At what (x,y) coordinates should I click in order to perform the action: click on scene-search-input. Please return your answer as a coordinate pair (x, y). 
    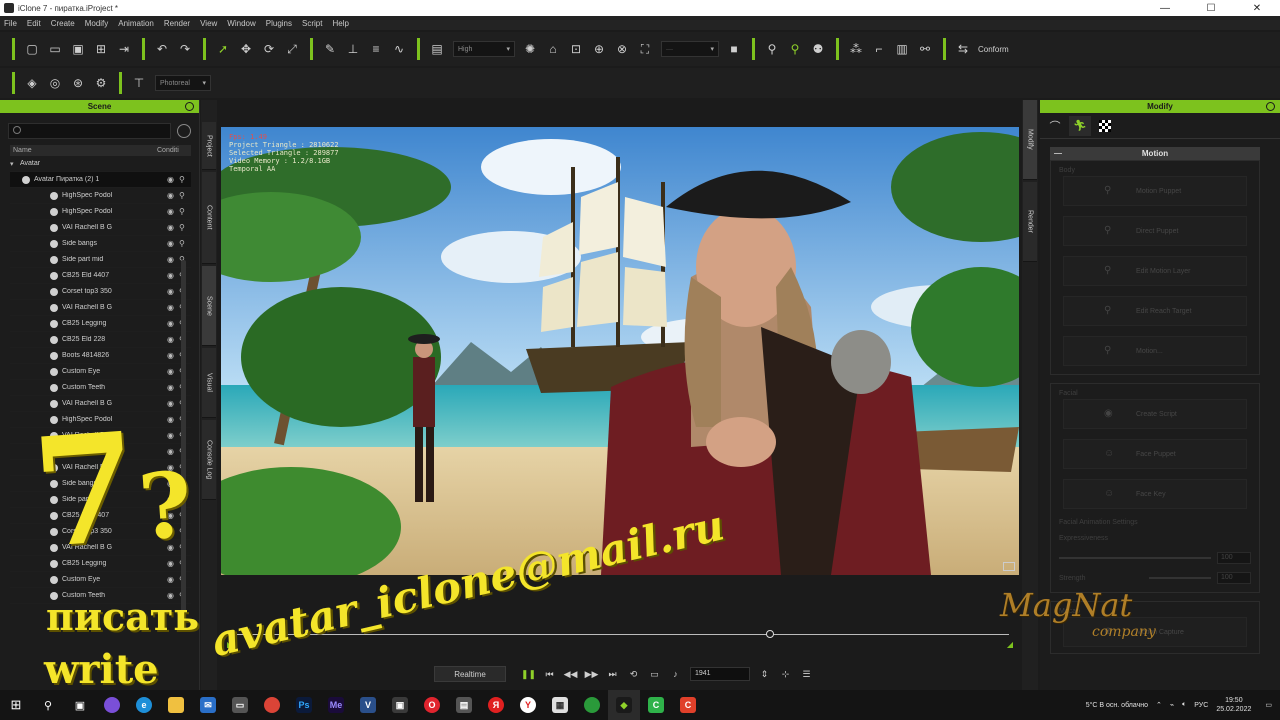
    Looking at the image, I should click on (89, 131).